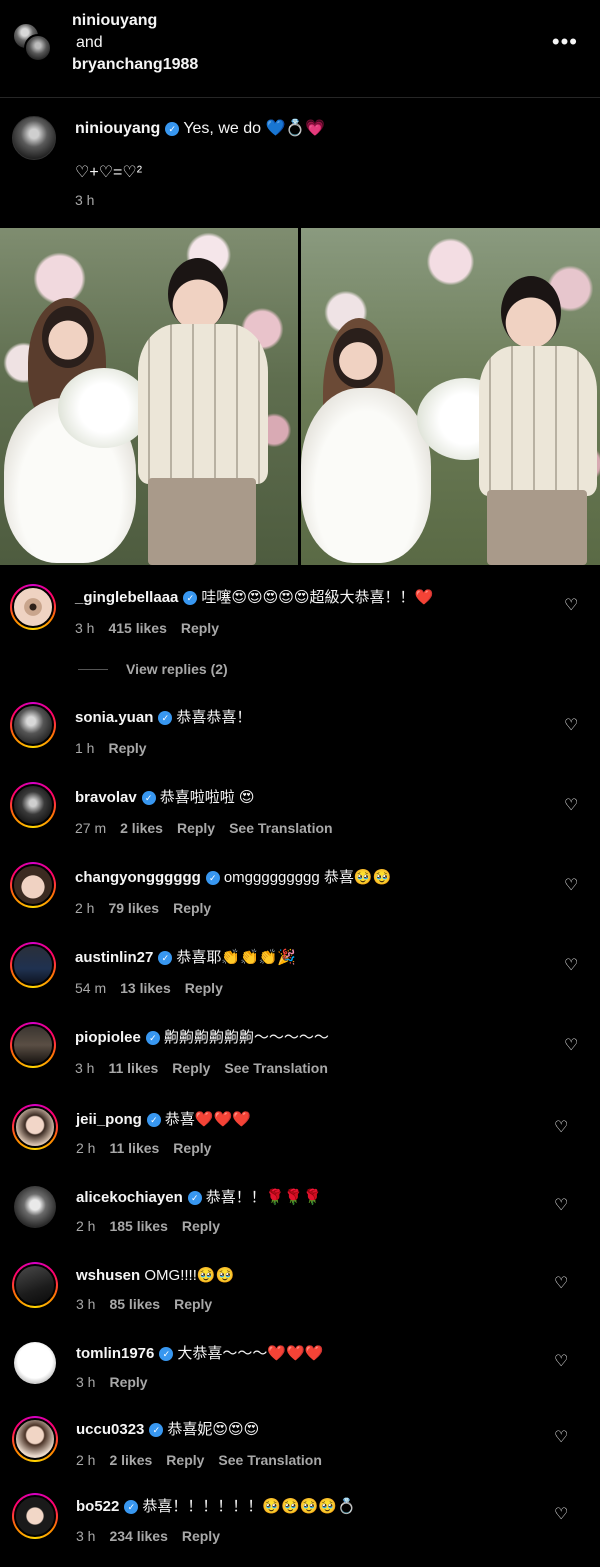 The image size is (600, 1567). Describe the element at coordinates (300, 49) in the screenshot. I see `post-header: niniouyang and bryanchang1988 •••` at that location.